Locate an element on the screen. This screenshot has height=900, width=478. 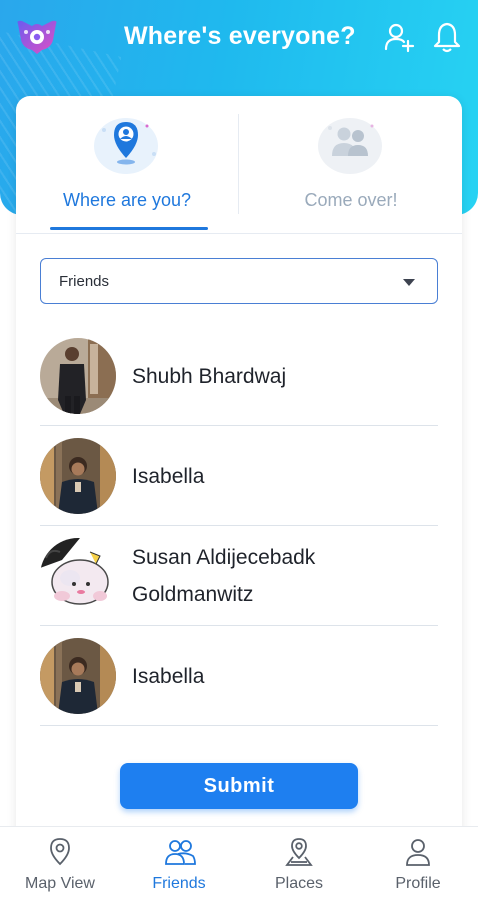
app-logo is located at coordinates (37, 37).